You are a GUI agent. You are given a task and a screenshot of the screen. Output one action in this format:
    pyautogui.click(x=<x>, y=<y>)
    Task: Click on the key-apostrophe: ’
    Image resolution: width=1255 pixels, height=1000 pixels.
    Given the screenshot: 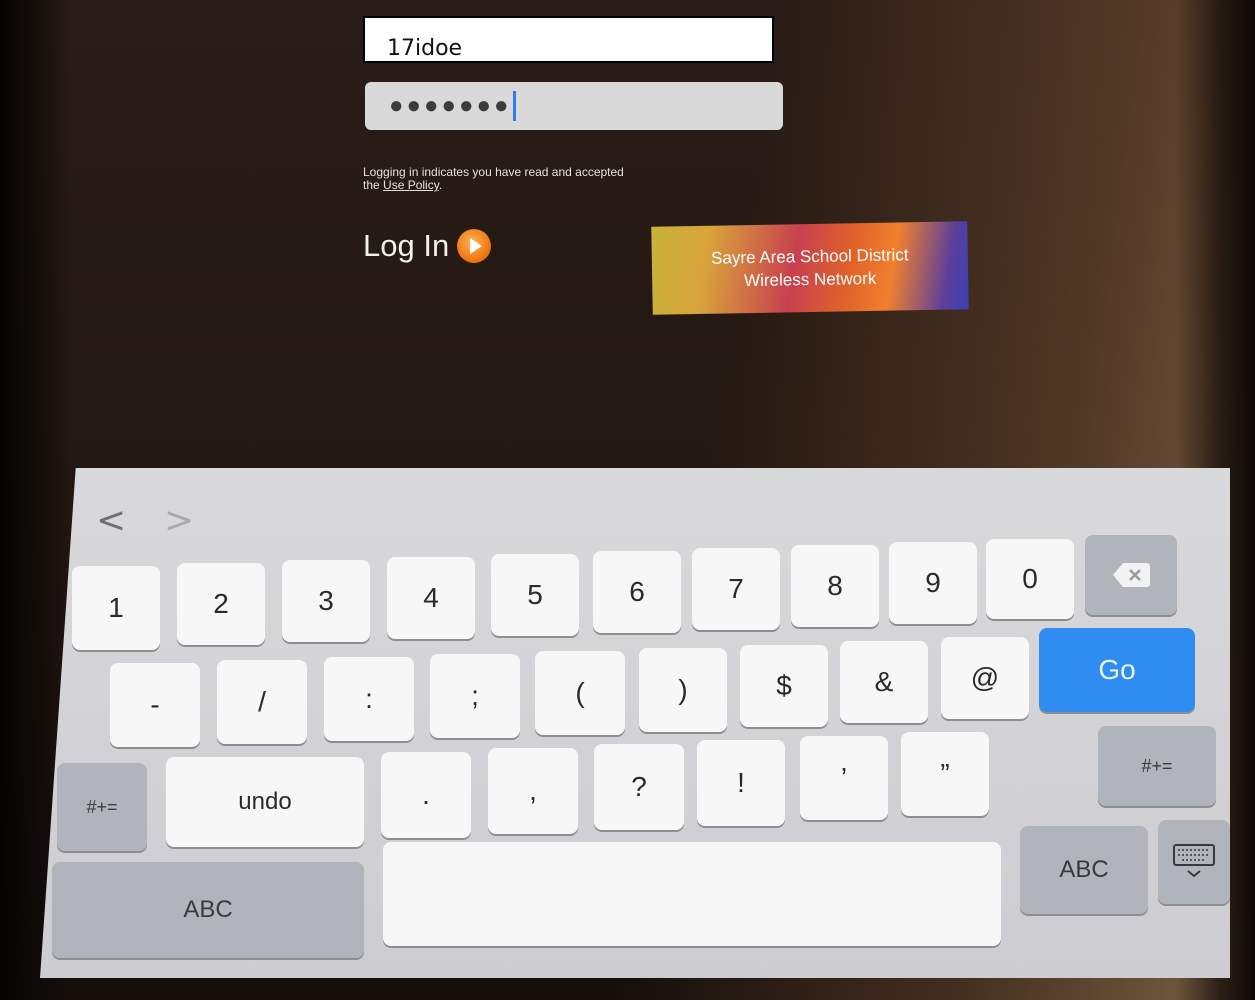 What is the action you would take?
    pyautogui.click(x=844, y=778)
    